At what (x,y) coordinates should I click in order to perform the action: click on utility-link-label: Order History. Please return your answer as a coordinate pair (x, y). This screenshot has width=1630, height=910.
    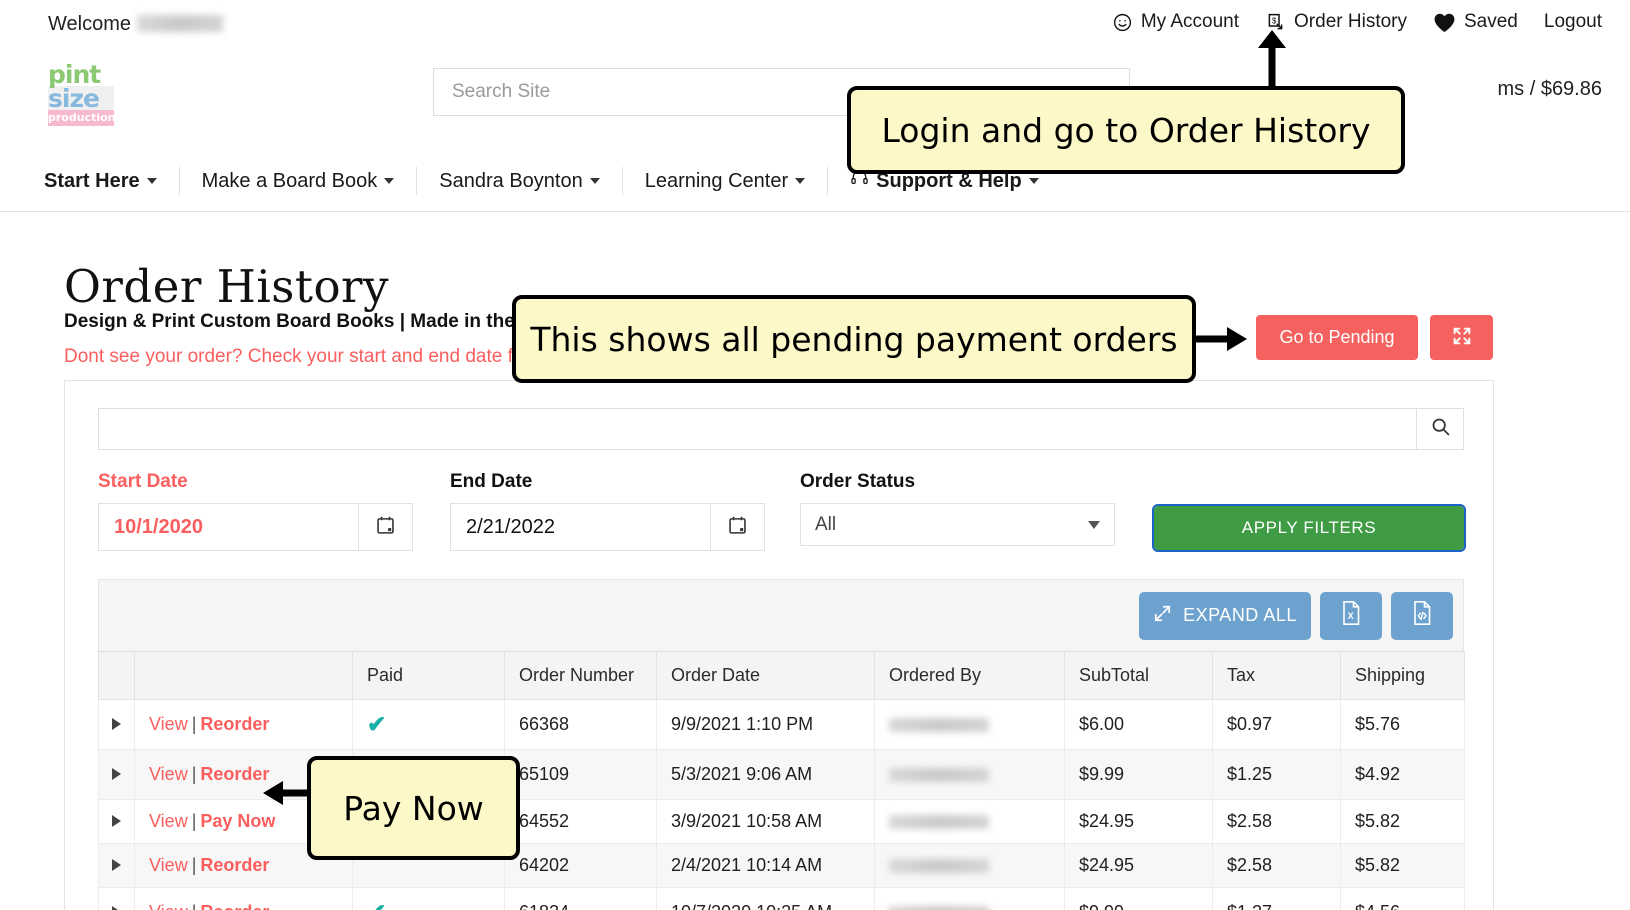
    Looking at the image, I should click on (1350, 21).